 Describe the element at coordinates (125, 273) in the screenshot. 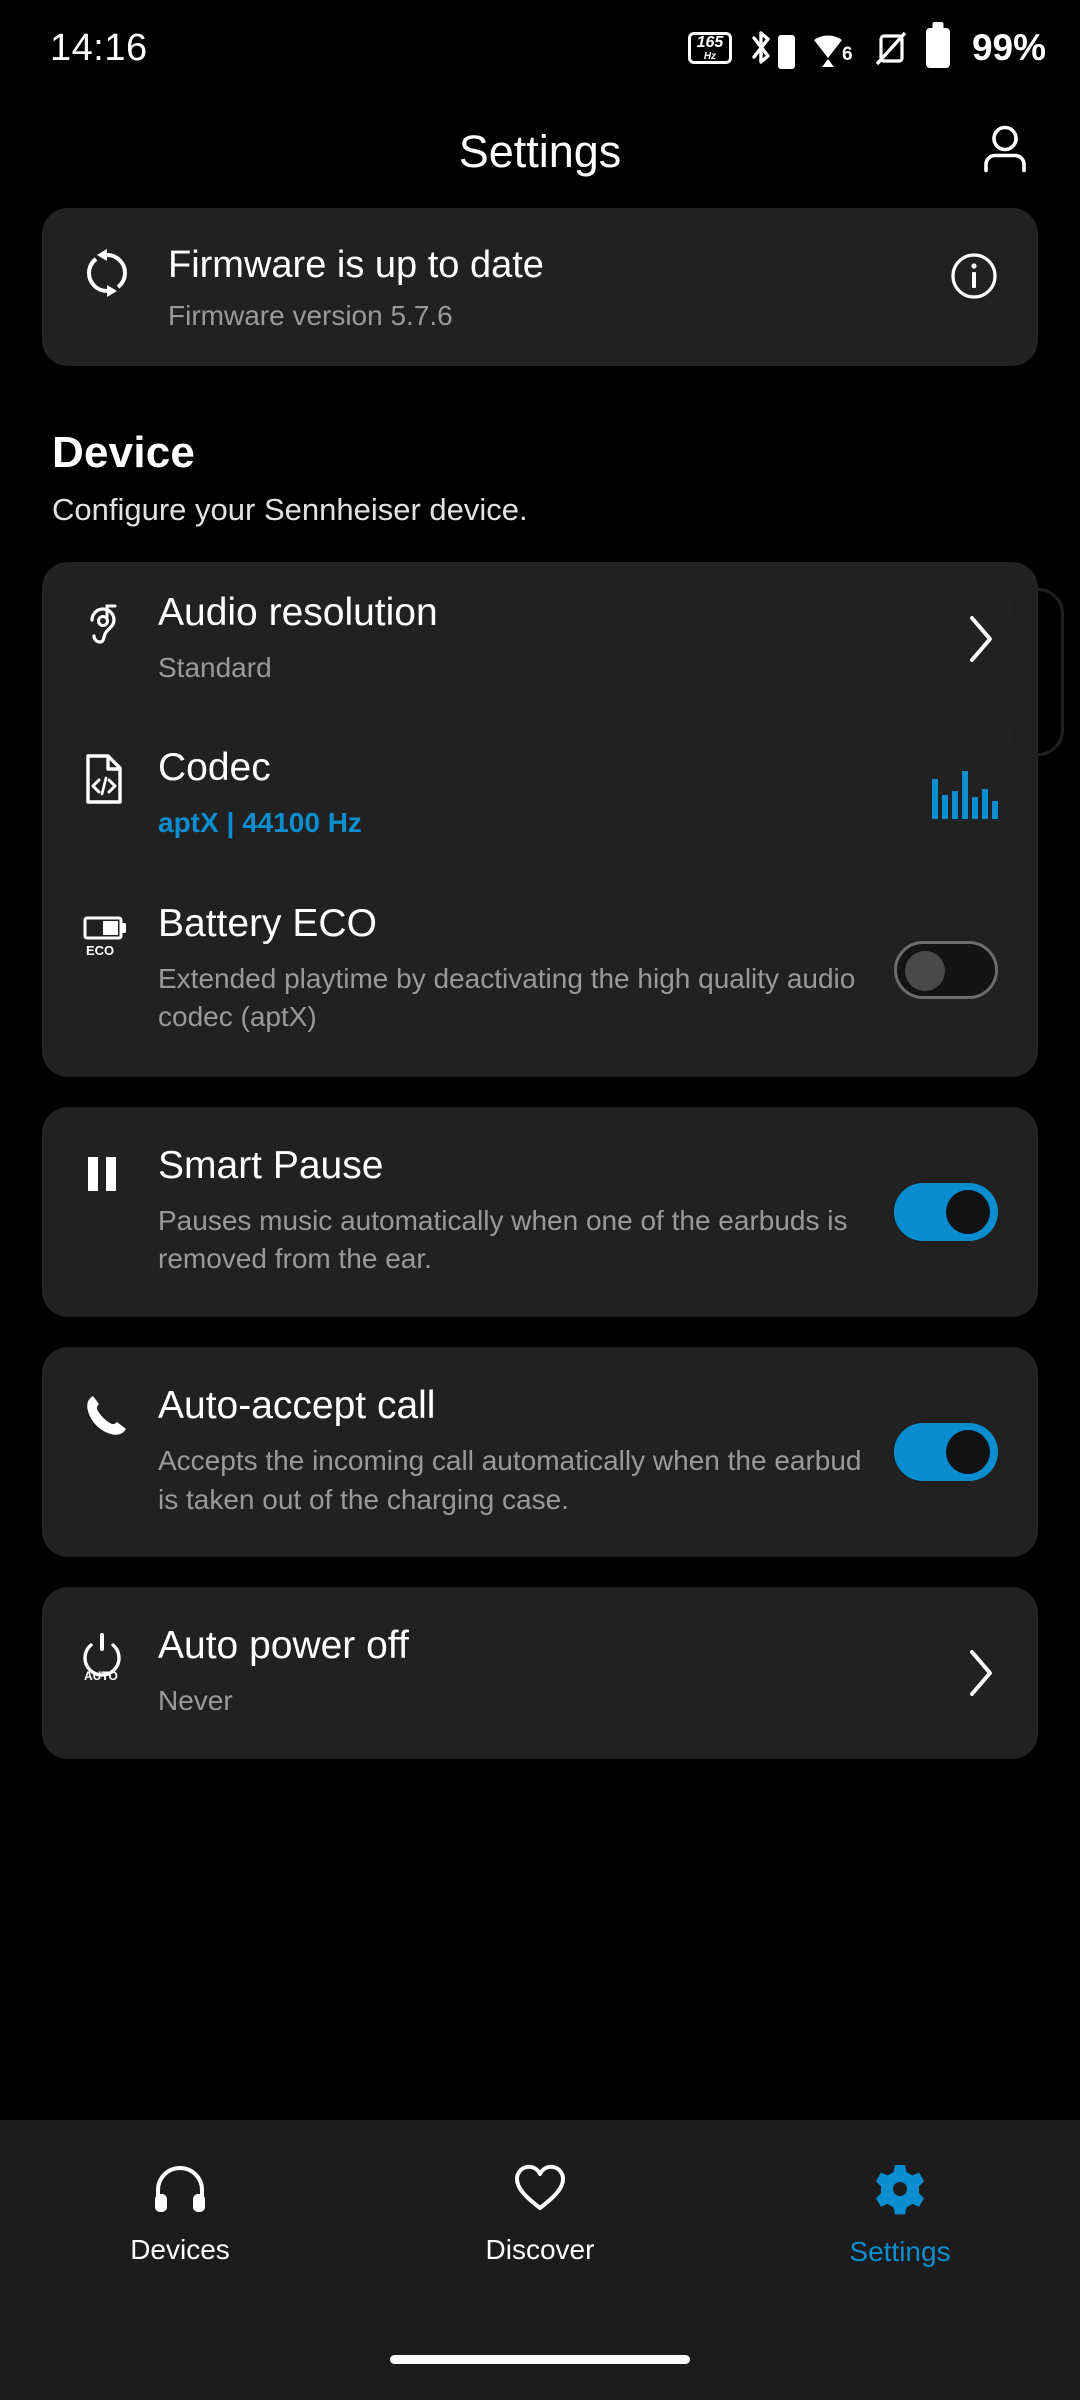

I see `sync-icon` at that location.